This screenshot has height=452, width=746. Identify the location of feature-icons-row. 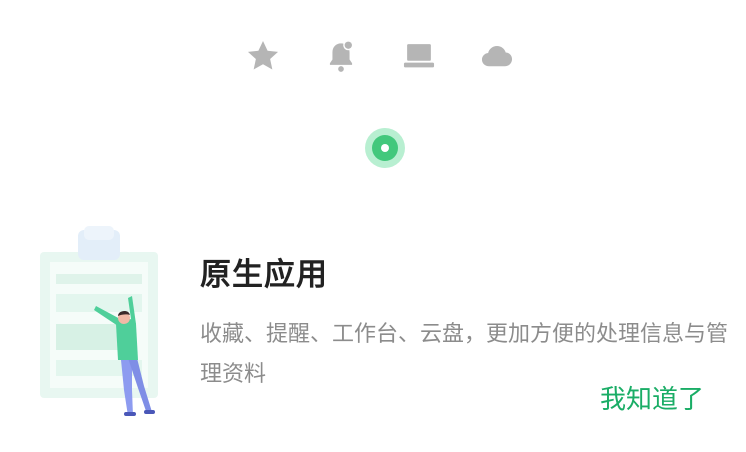
(373, 56).